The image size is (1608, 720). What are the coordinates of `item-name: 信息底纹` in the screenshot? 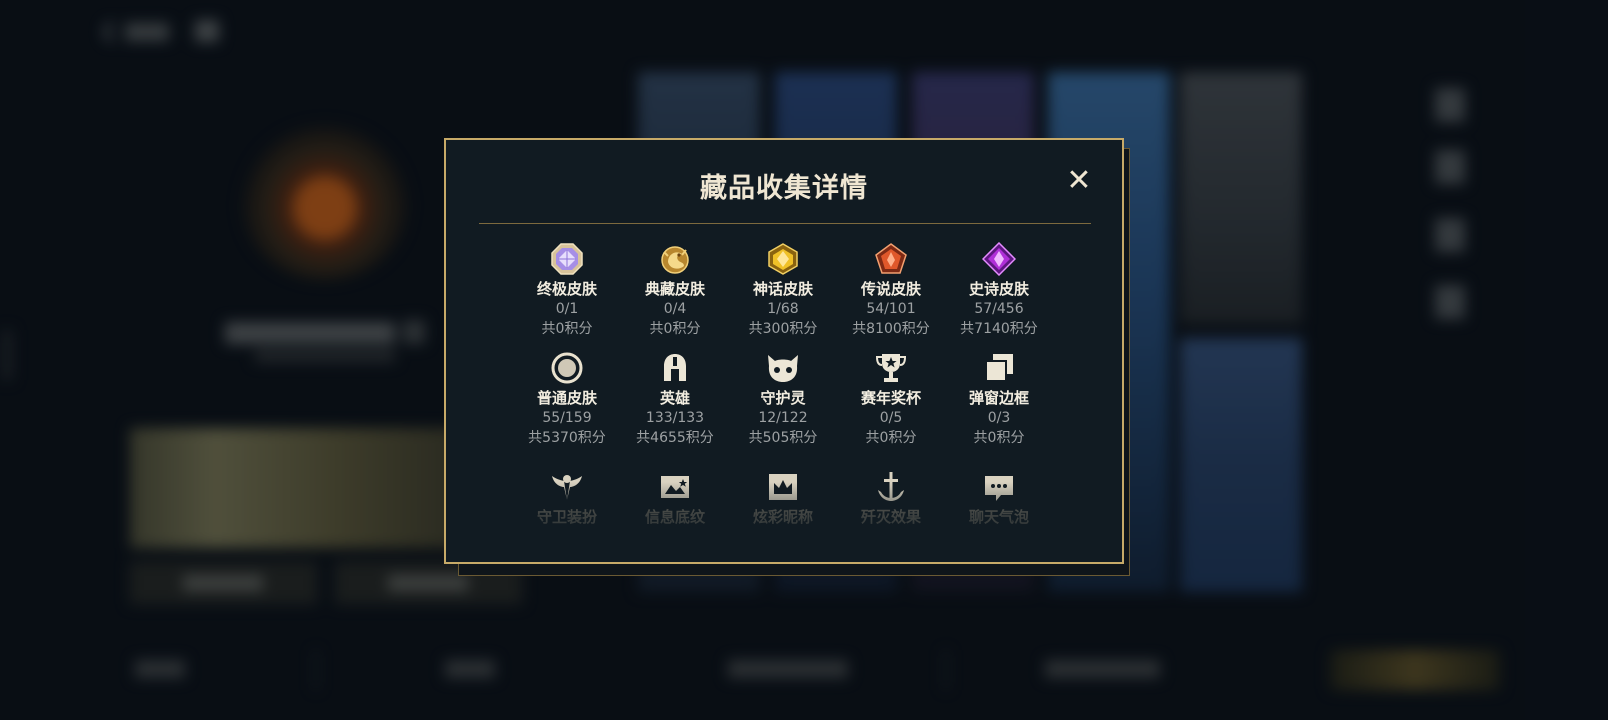 It's located at (674, 517).